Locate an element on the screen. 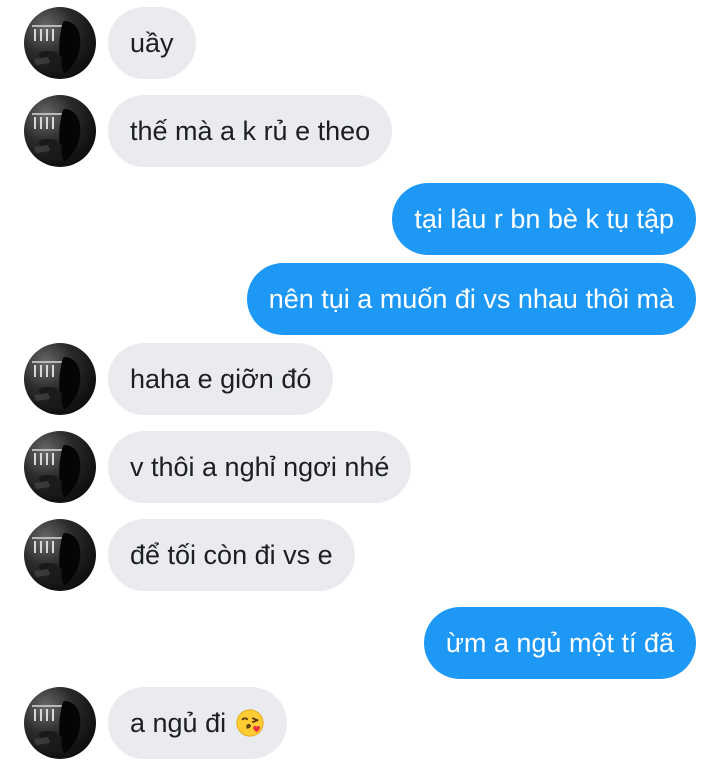 This screenshot has width=720, height=779. outgoing-message-bubble: nên tụi a muốn đi vs nhau thôi mà is located at coordinates (471, 299).